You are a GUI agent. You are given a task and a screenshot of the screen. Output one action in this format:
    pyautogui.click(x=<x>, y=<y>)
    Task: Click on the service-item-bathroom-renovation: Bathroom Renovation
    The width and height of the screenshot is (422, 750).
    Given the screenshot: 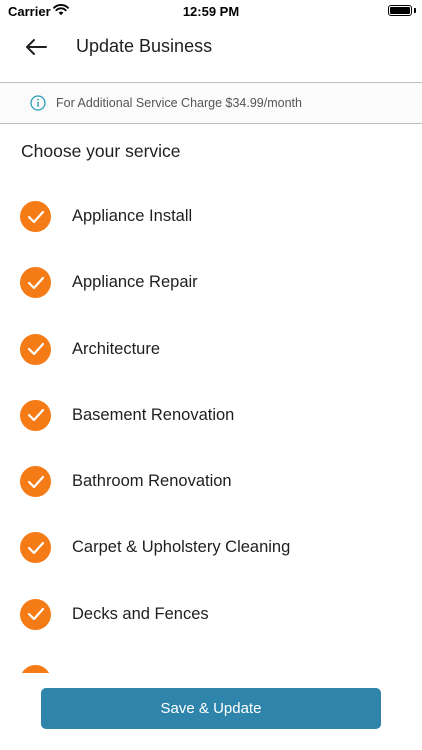 What is the action you would take?
    pyautogui.click(x=211, y=482)
    